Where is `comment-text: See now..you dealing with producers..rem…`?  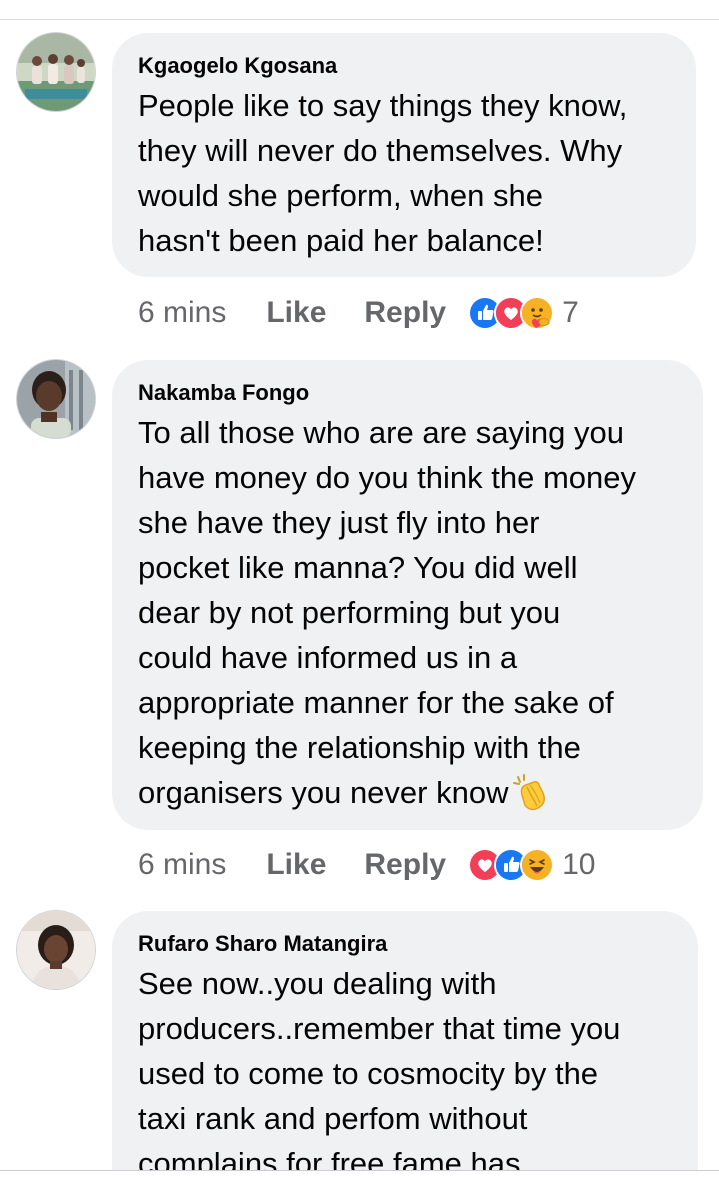
comment-text: See now..you dealing with producers..rem… is located at coordinates (405, 1065).